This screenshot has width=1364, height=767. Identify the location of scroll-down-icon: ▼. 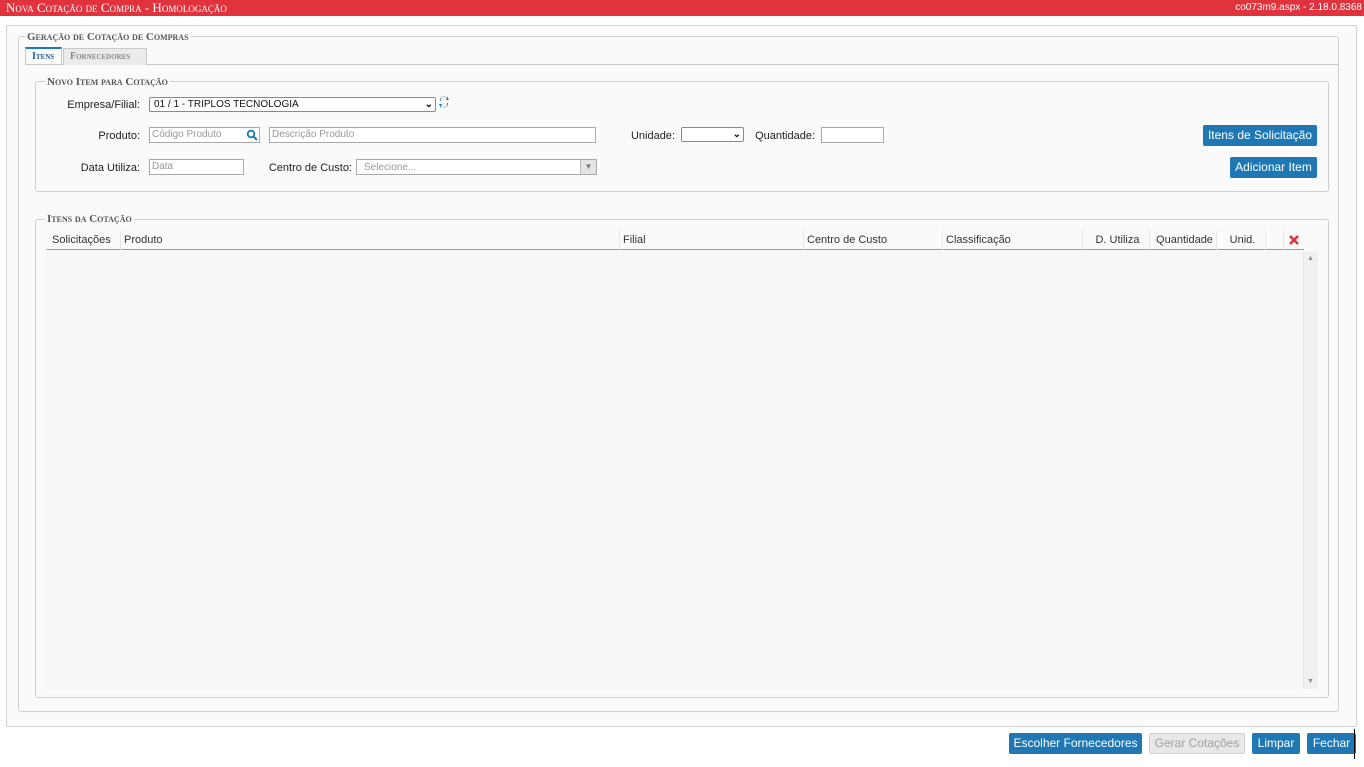
(1310, 681).